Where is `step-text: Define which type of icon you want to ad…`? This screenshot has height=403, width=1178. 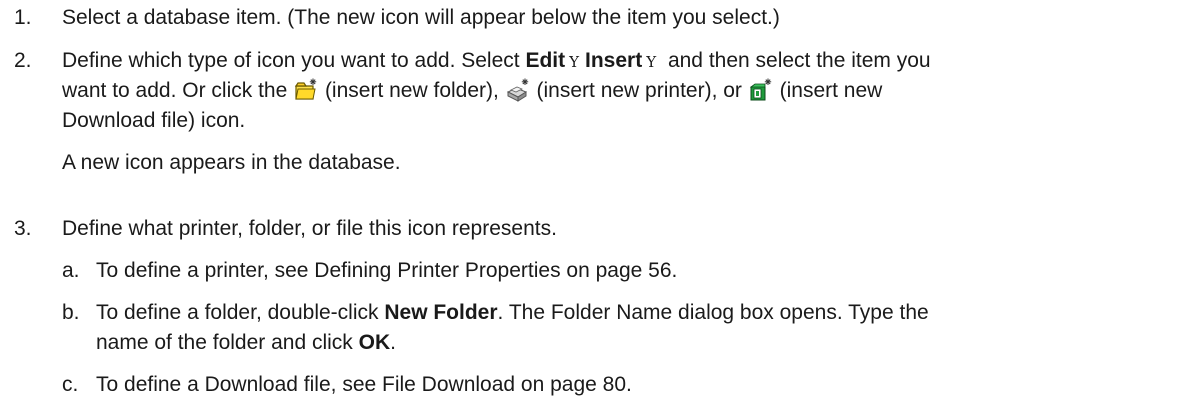 step-text: Define which type of icon you want to ad… is located at coordinates (294, 60).